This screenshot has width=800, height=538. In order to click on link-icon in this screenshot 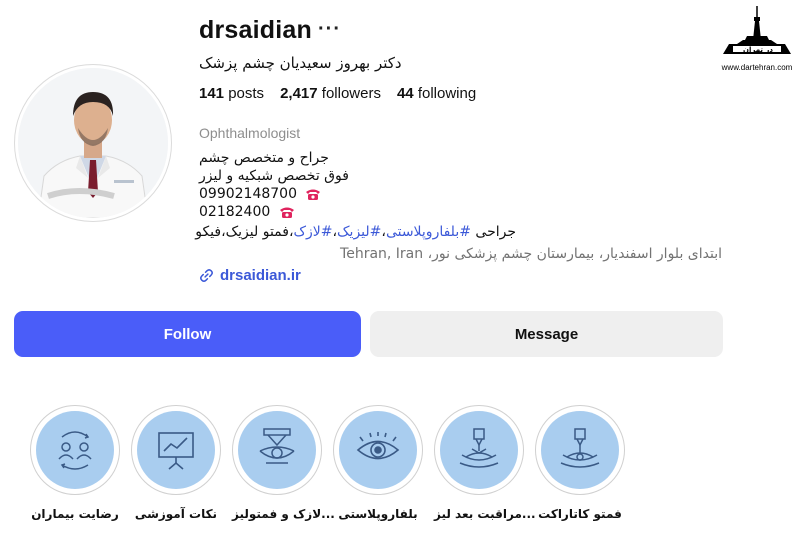, I will do `click(206, 275)`.